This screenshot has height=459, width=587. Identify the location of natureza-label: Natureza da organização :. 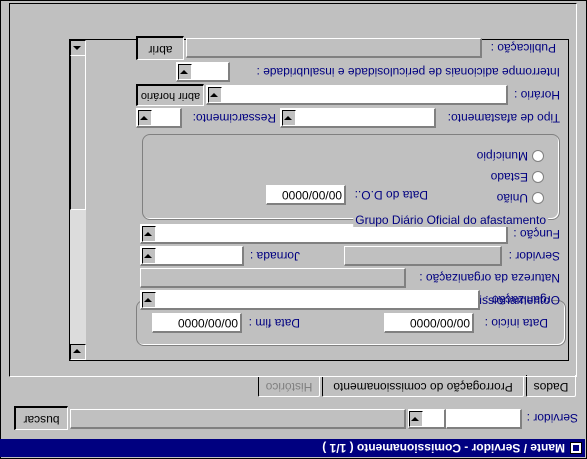
(489, 278).